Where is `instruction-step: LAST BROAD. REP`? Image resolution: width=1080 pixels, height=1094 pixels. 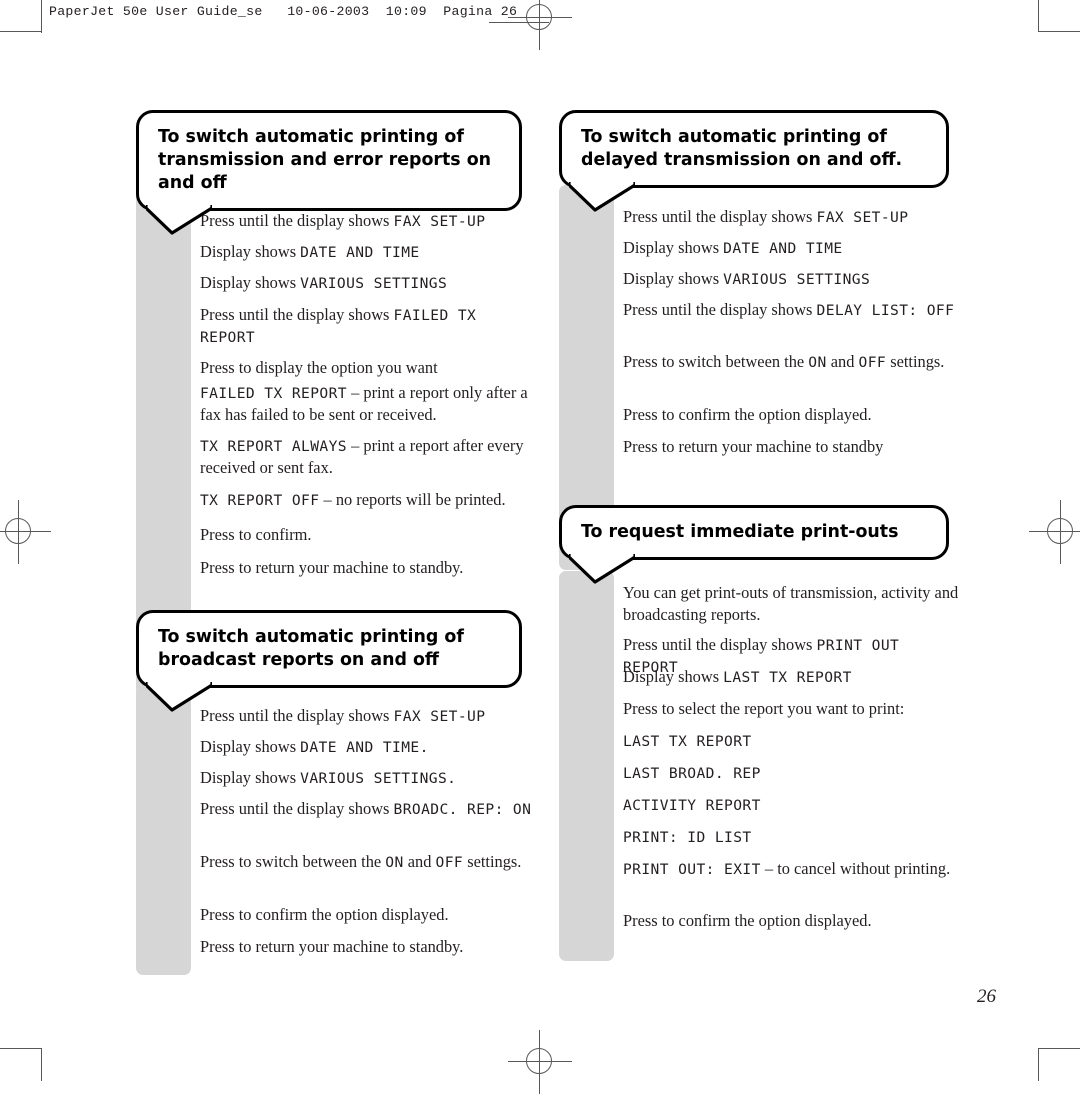 instruction-step: LAST BROAD. REP is located at coordinates (793, 773).